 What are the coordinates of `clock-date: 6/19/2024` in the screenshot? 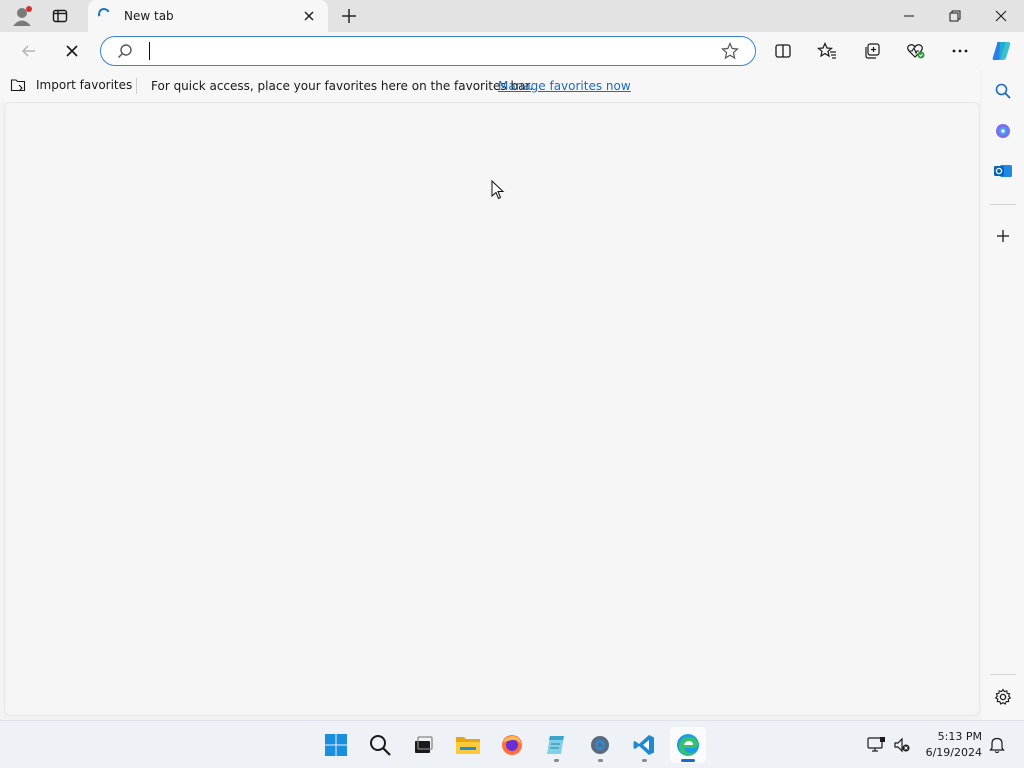 It's located at (953, 752).